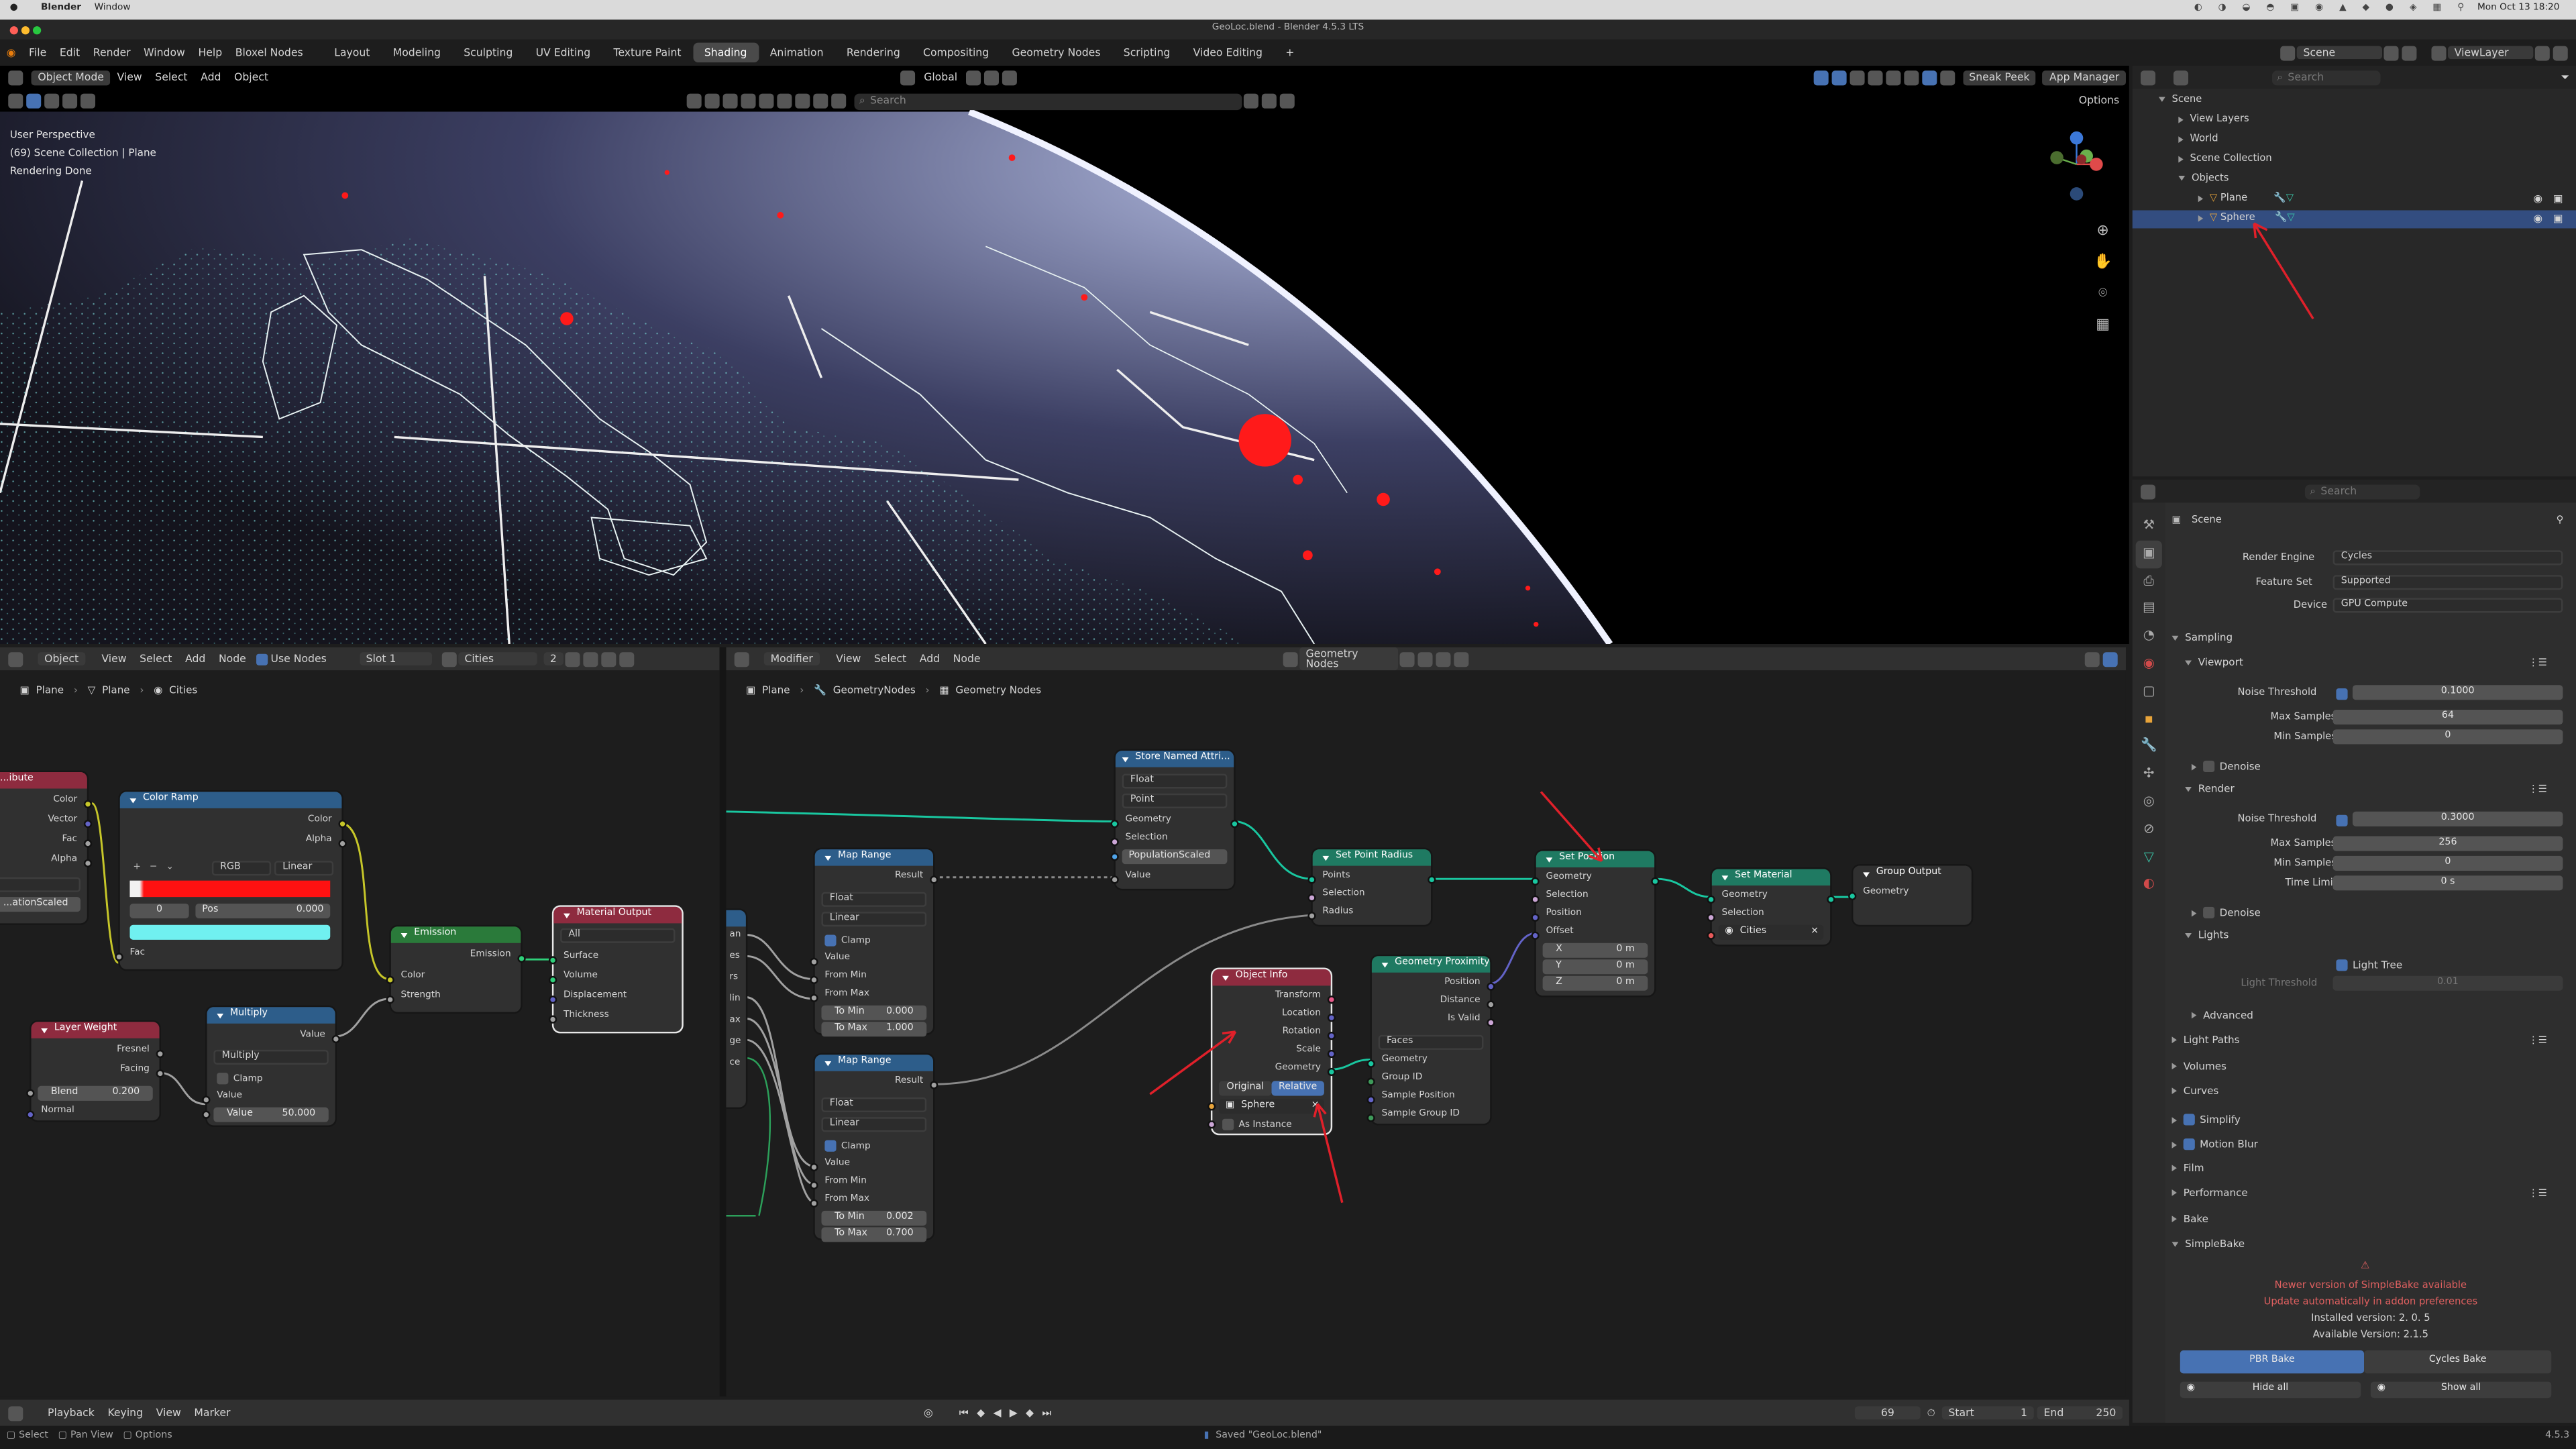  What do you see at coordinates (964, 1412) in the screenshot?
I see `jump-start-icon: ⏮` at bounding box center [964, 1412].